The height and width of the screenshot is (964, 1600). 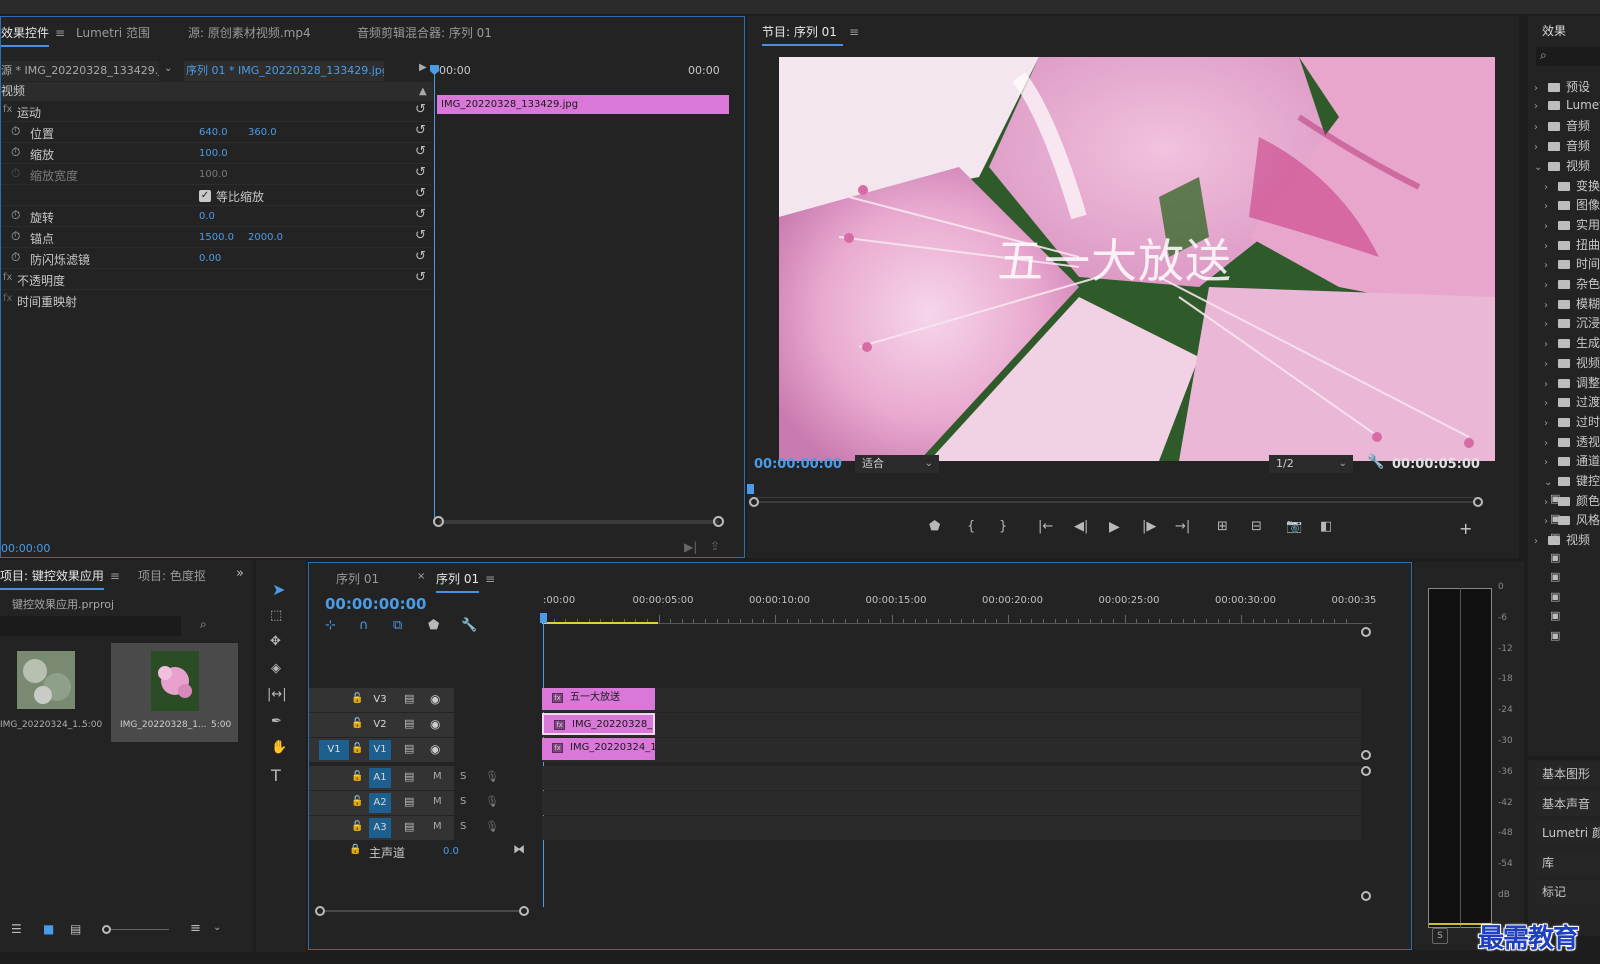 I want to click on effect-timeline-ruler: 00:00 00:00, so click(x=582, y=71).